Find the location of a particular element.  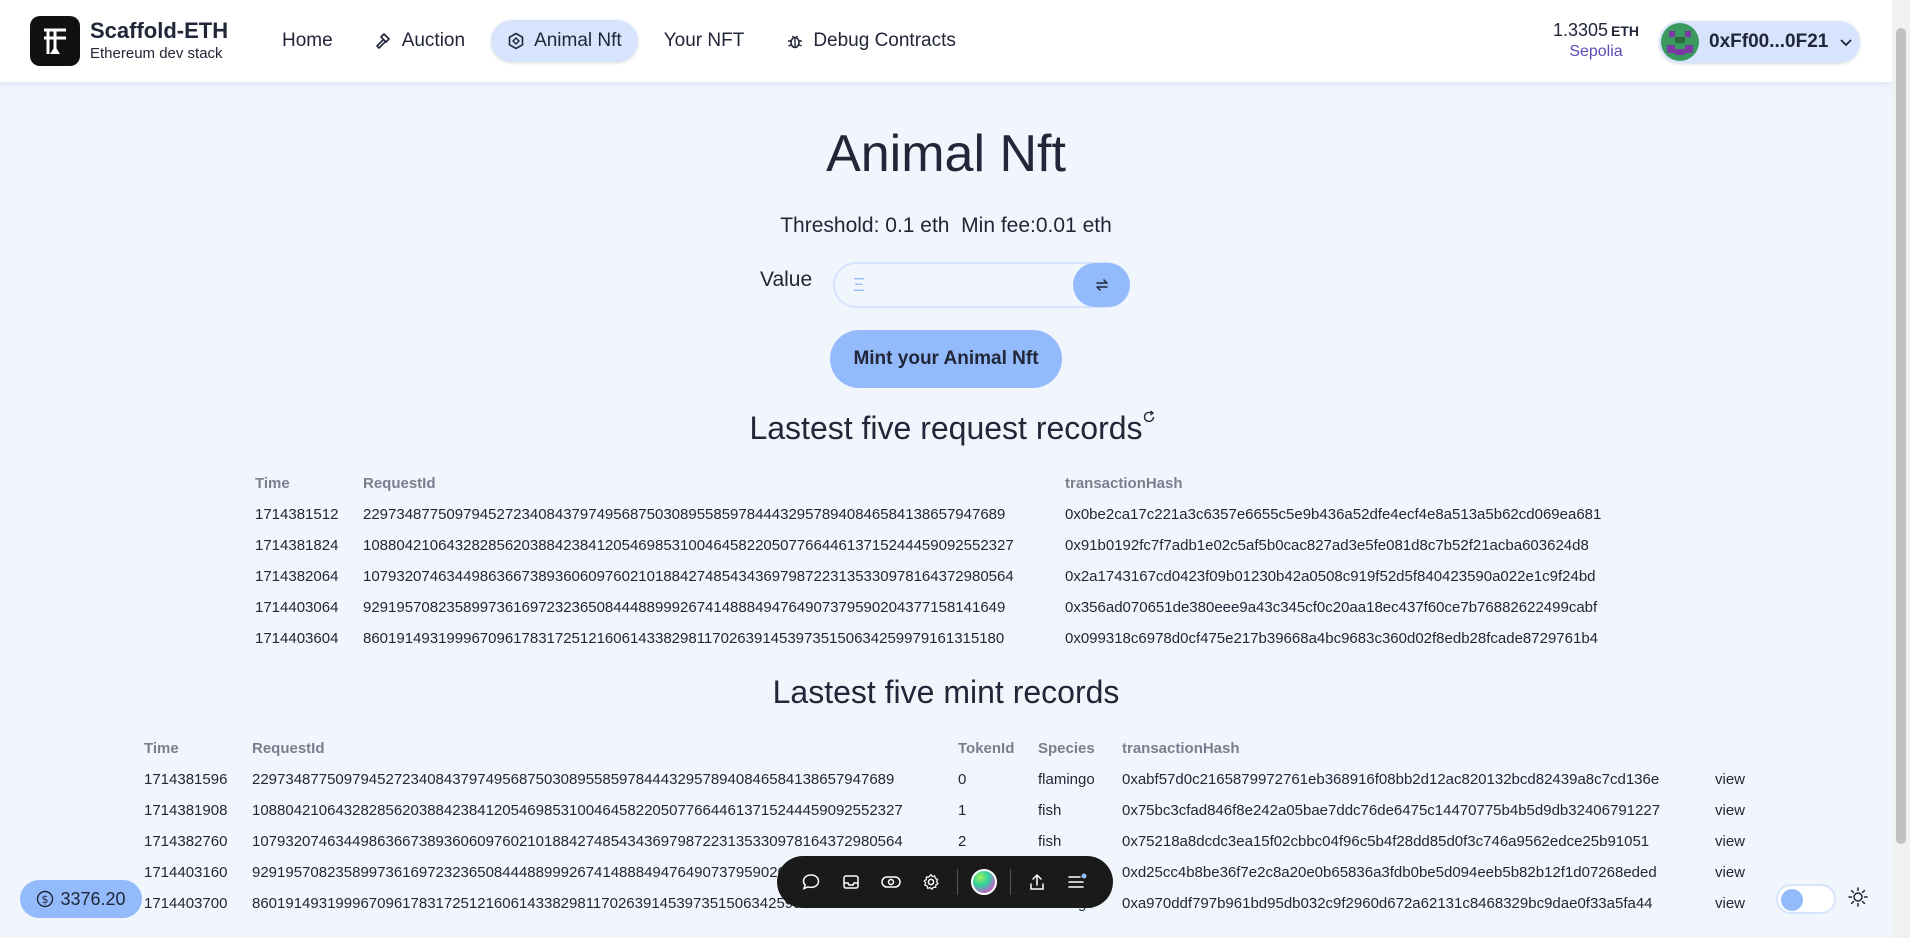

dev-toolbar is located at coordinates (945, 882).